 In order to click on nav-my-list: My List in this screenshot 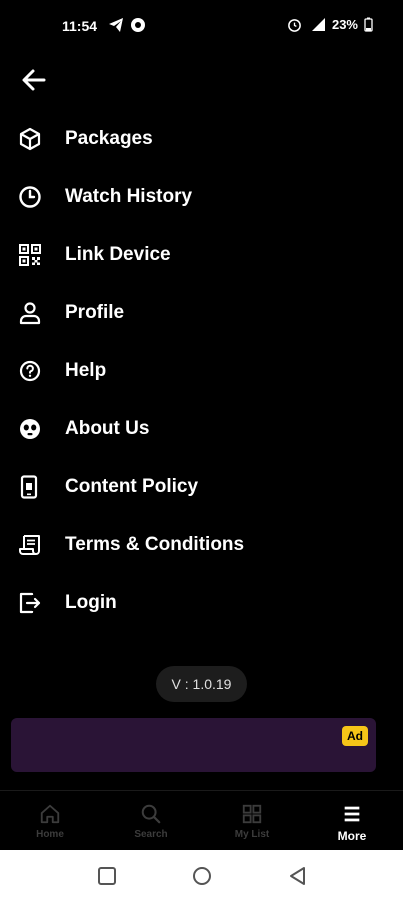, I will do `click(252, 821)`.